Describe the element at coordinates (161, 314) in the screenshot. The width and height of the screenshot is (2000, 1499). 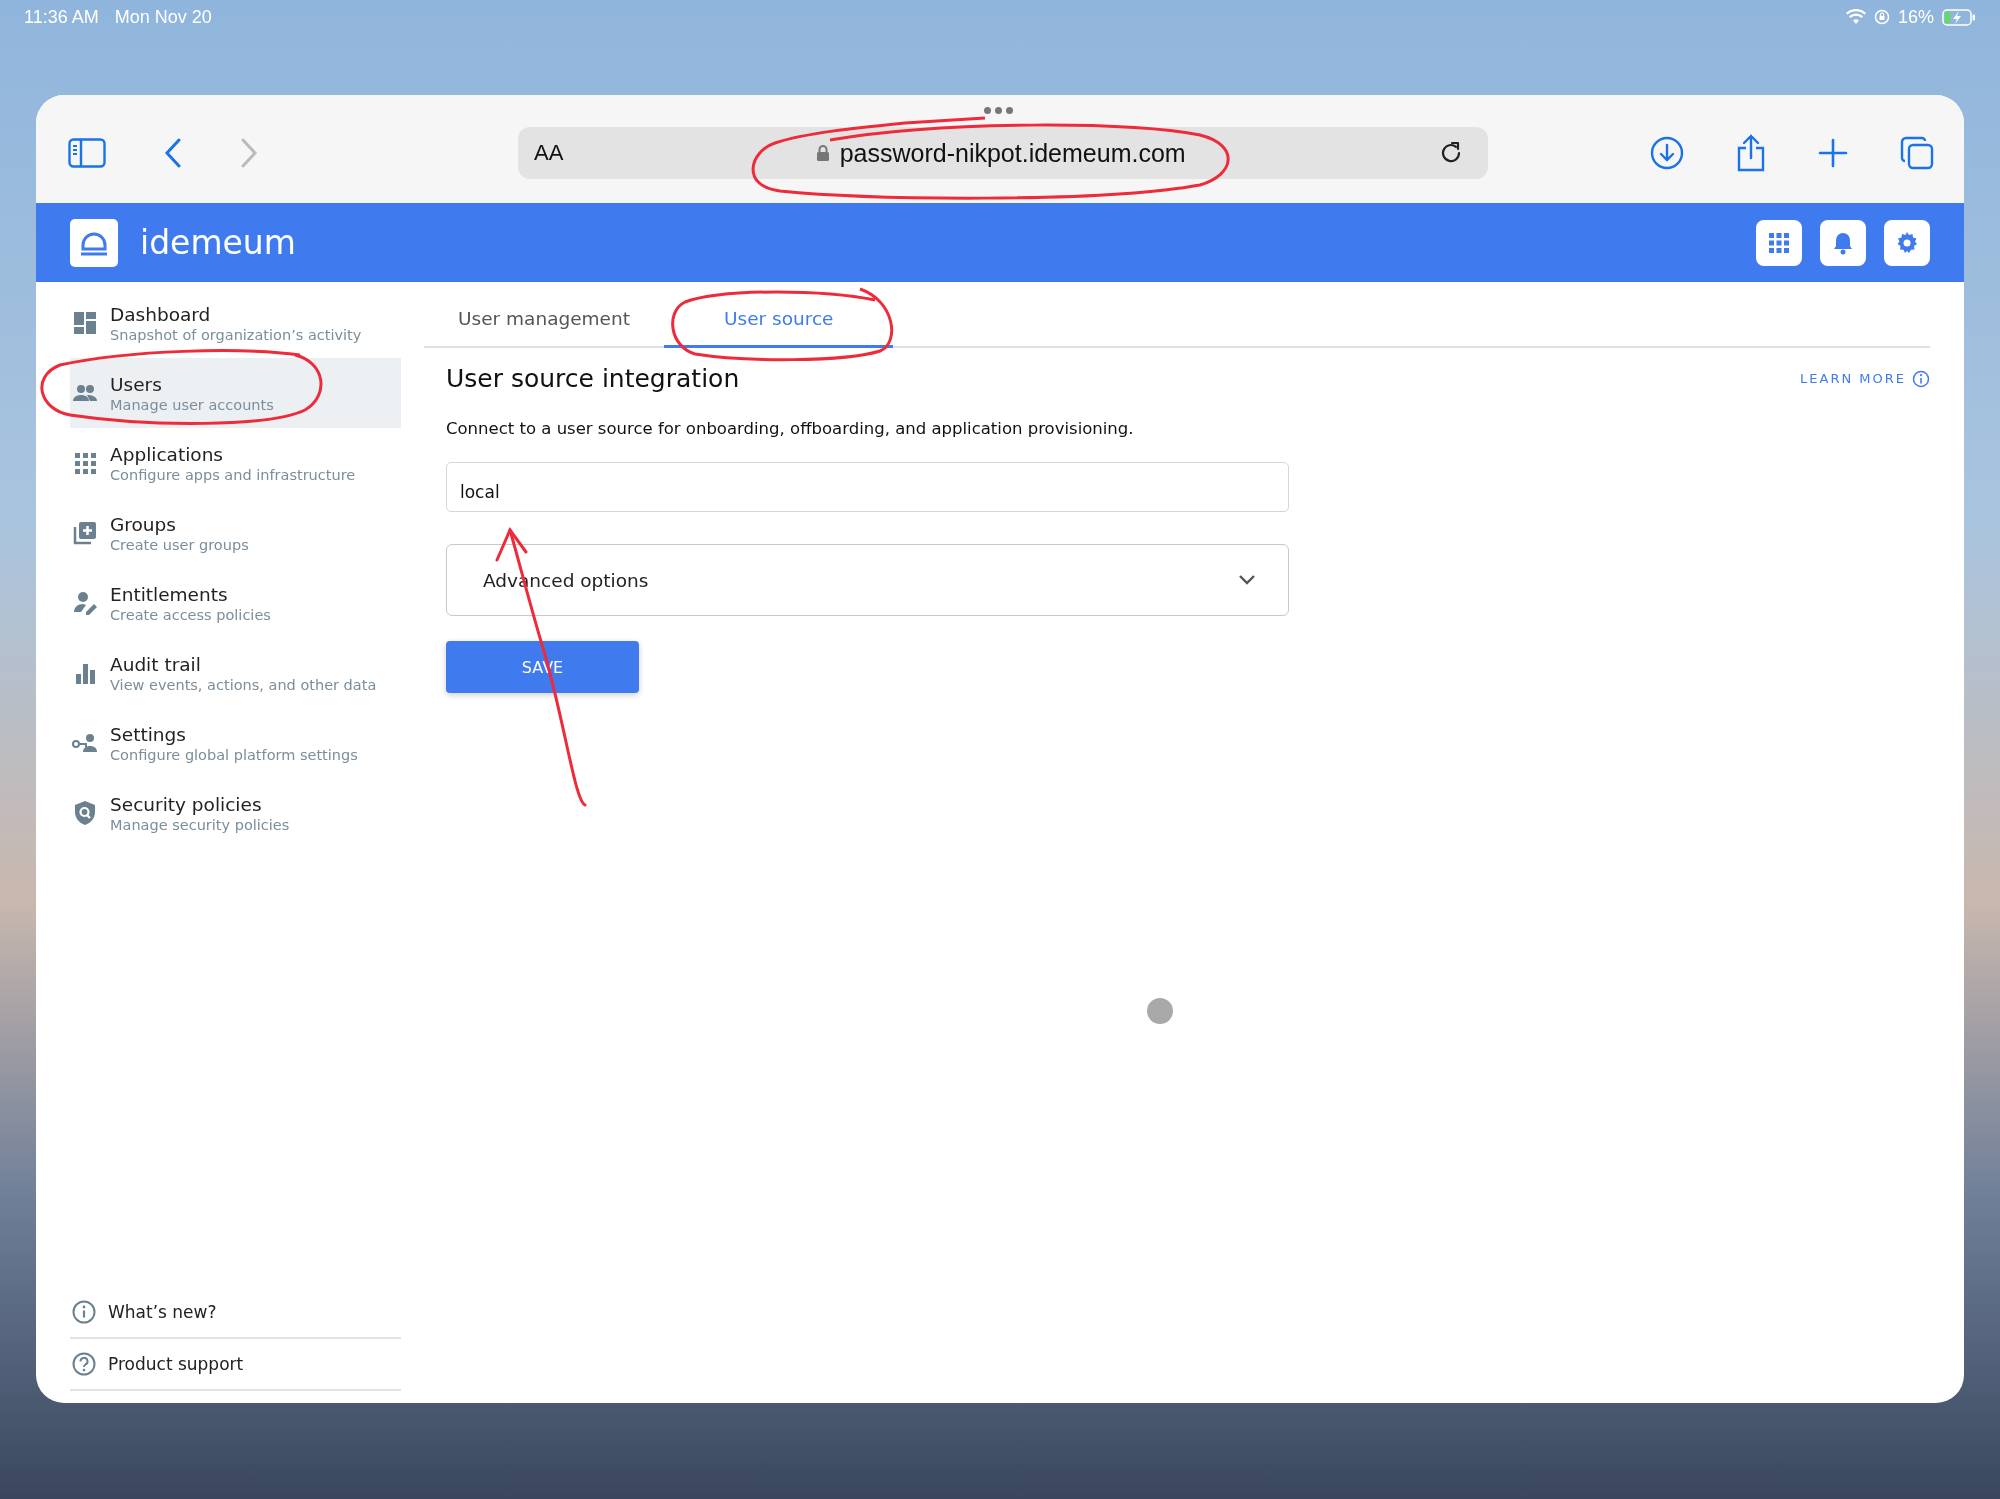
I see `nav-title: Dashboard` at that location.